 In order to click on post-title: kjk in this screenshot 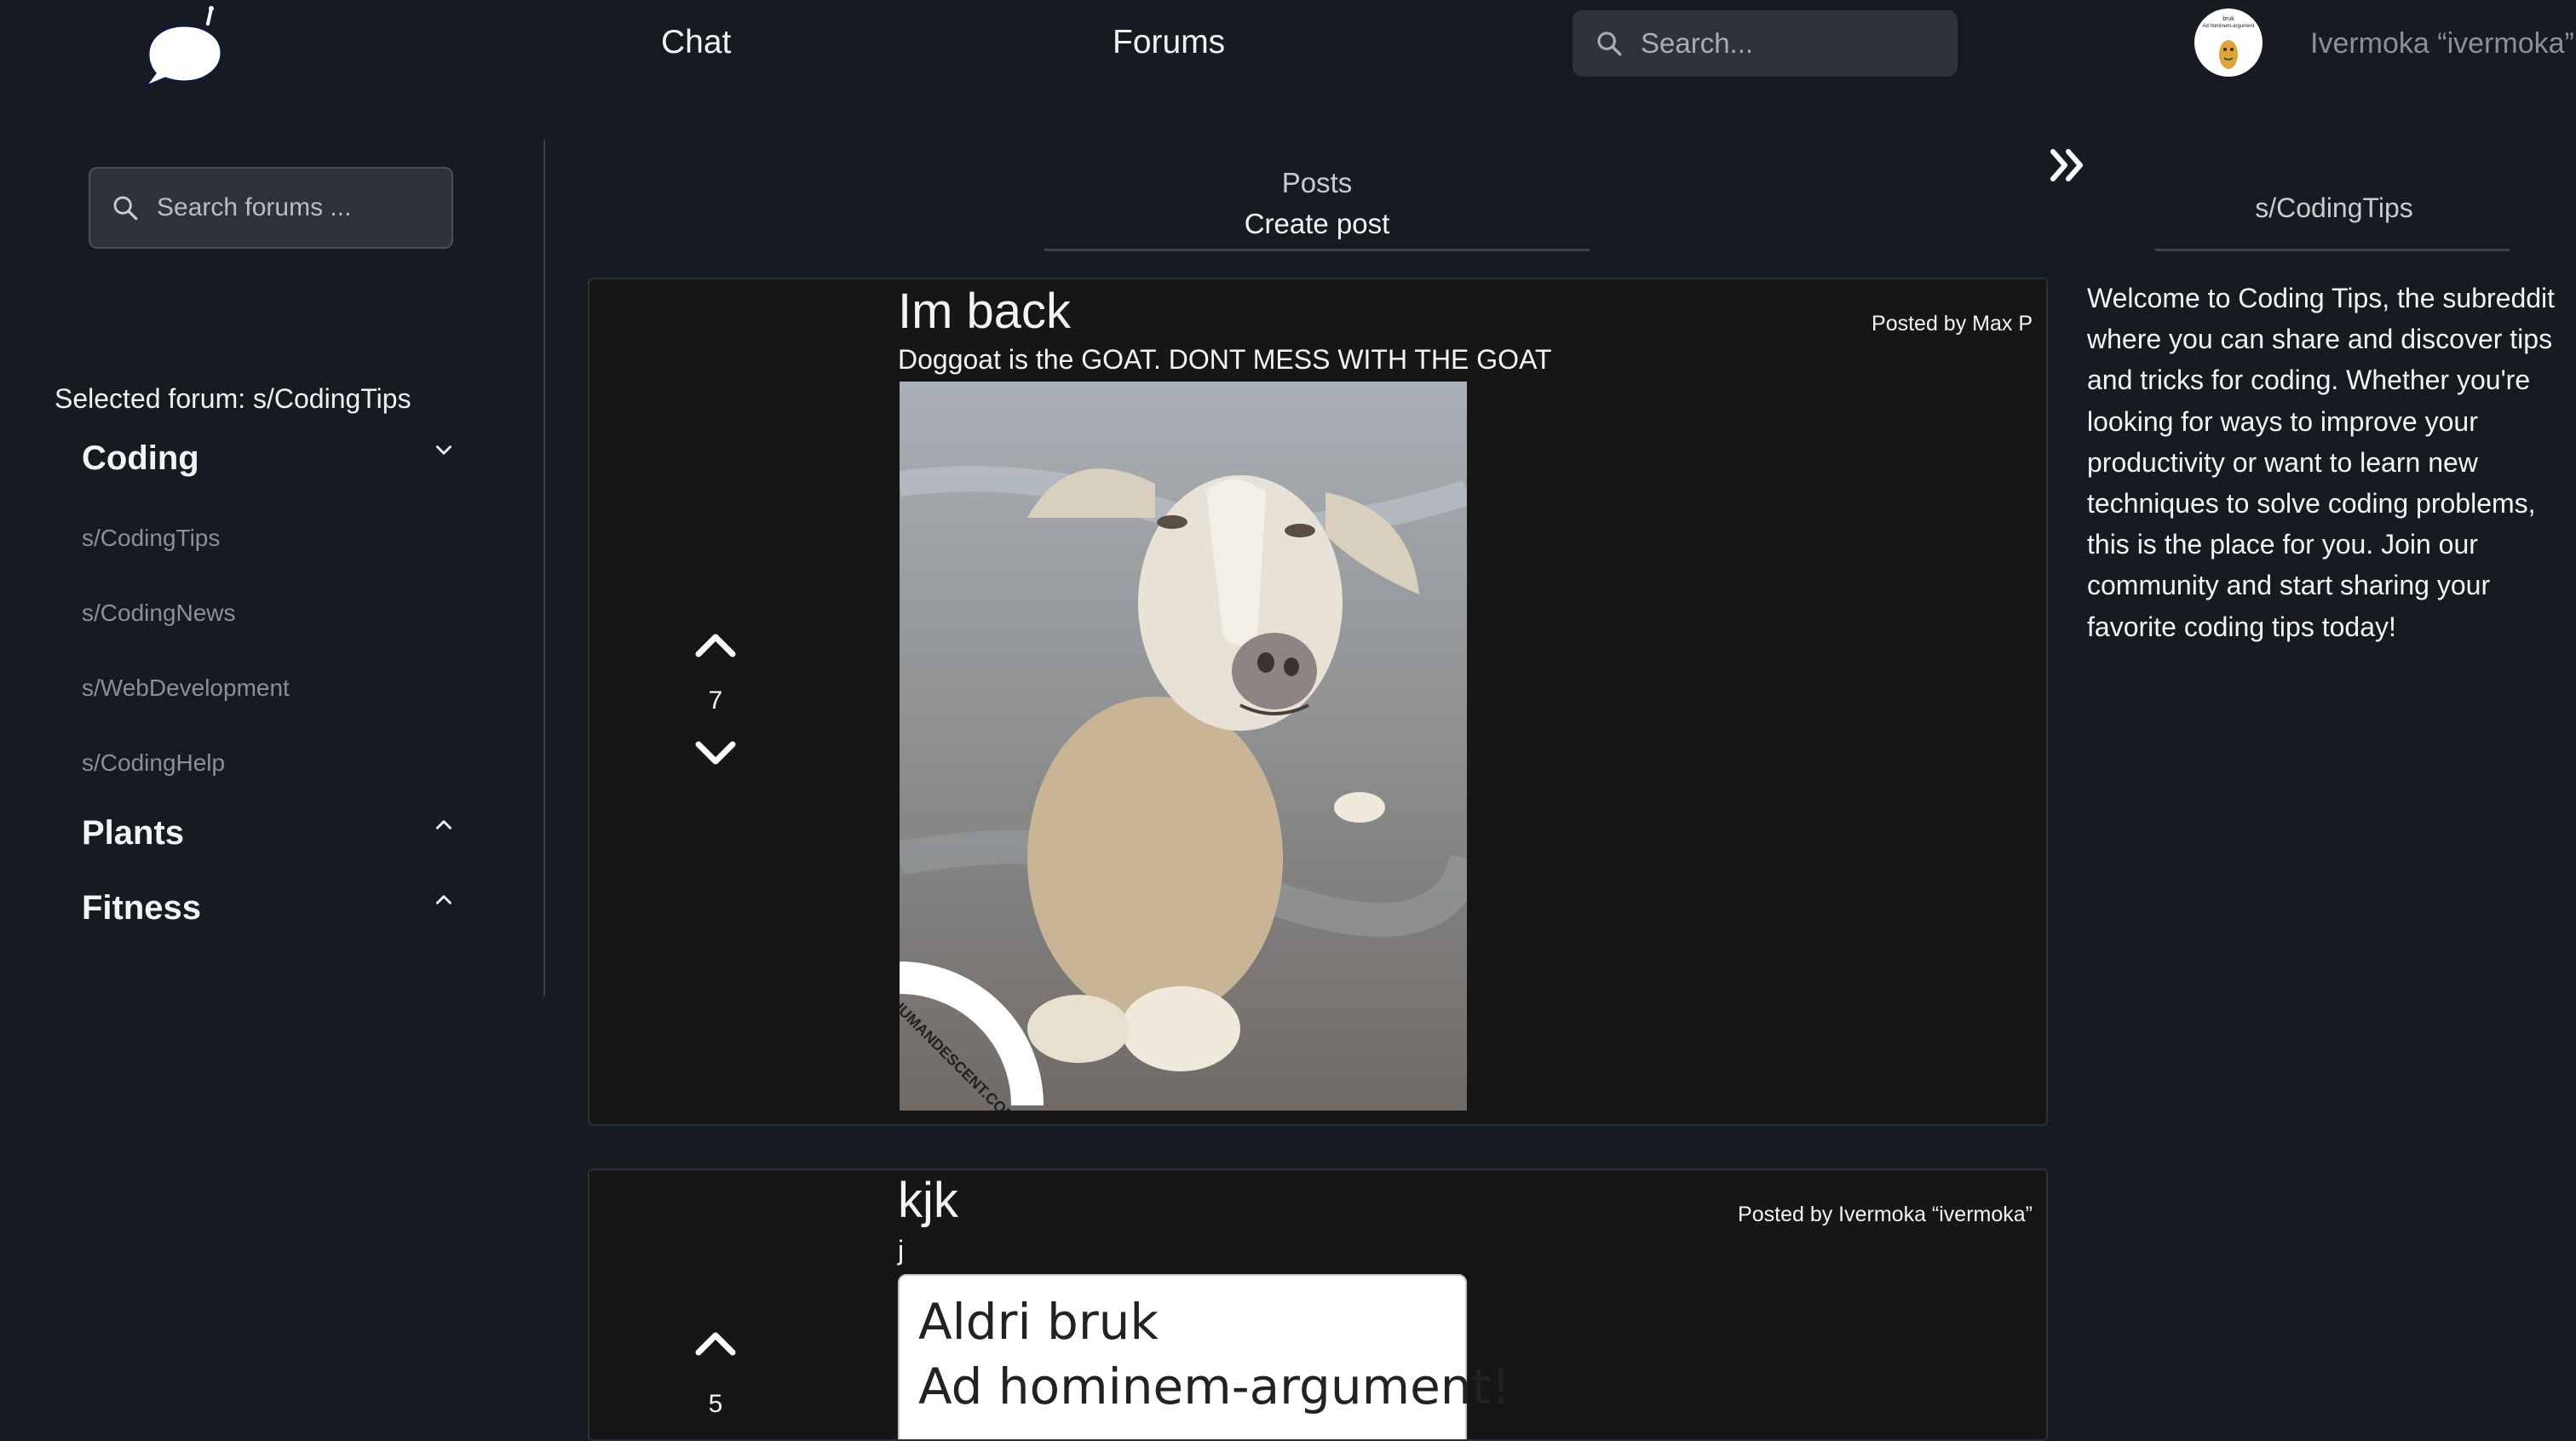, I will do `click(928, 1200)`.